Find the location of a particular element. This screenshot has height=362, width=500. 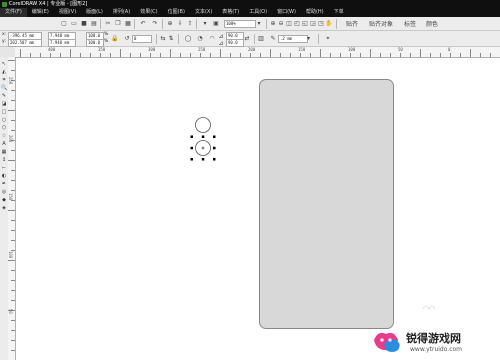

site-watermark: 锐得游戏网 www.ytruido.com is located at coordinates (434, 335).